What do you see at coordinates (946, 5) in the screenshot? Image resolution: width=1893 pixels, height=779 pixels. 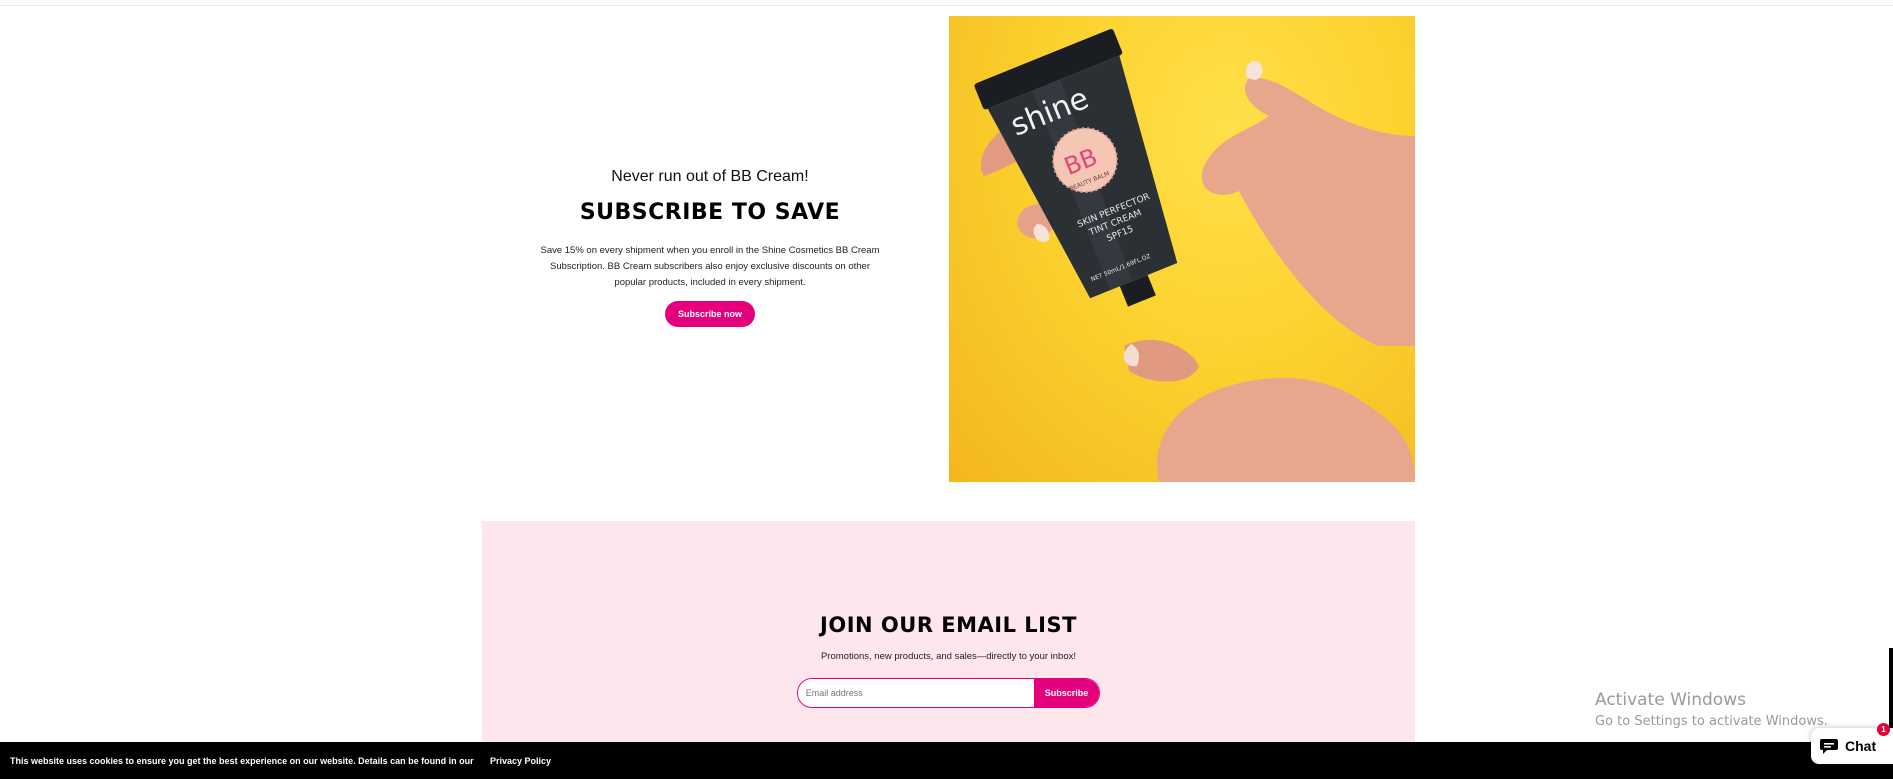 I see `header-divider` at bounding box center [946, 5].